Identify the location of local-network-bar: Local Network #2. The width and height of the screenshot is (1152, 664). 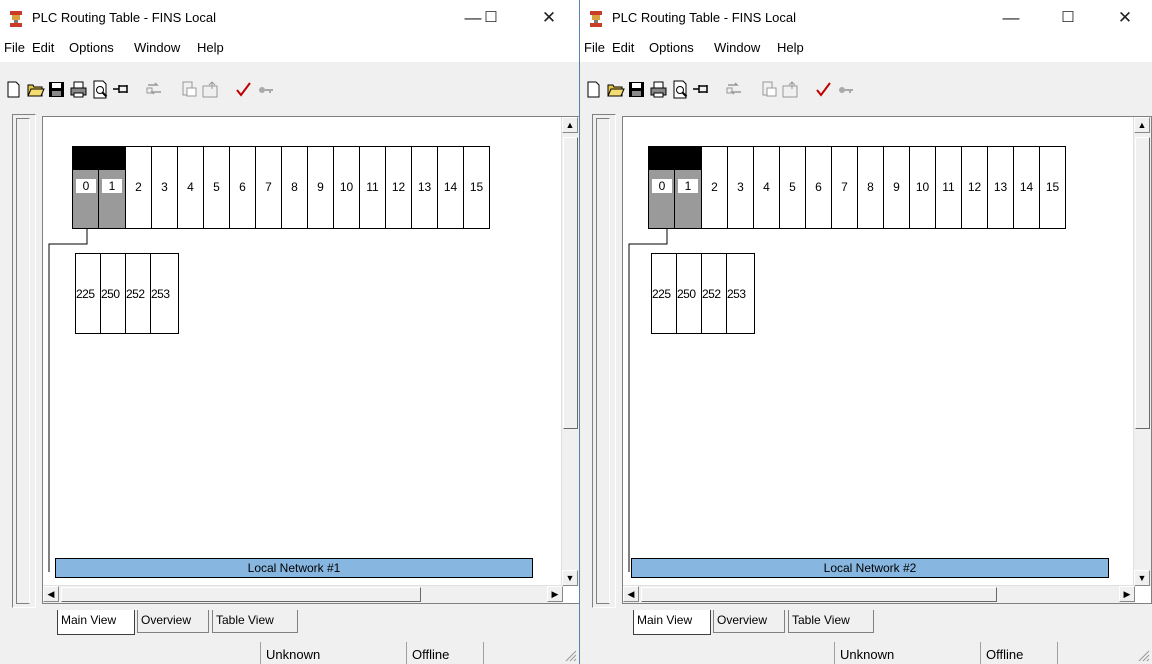
(870, 568).